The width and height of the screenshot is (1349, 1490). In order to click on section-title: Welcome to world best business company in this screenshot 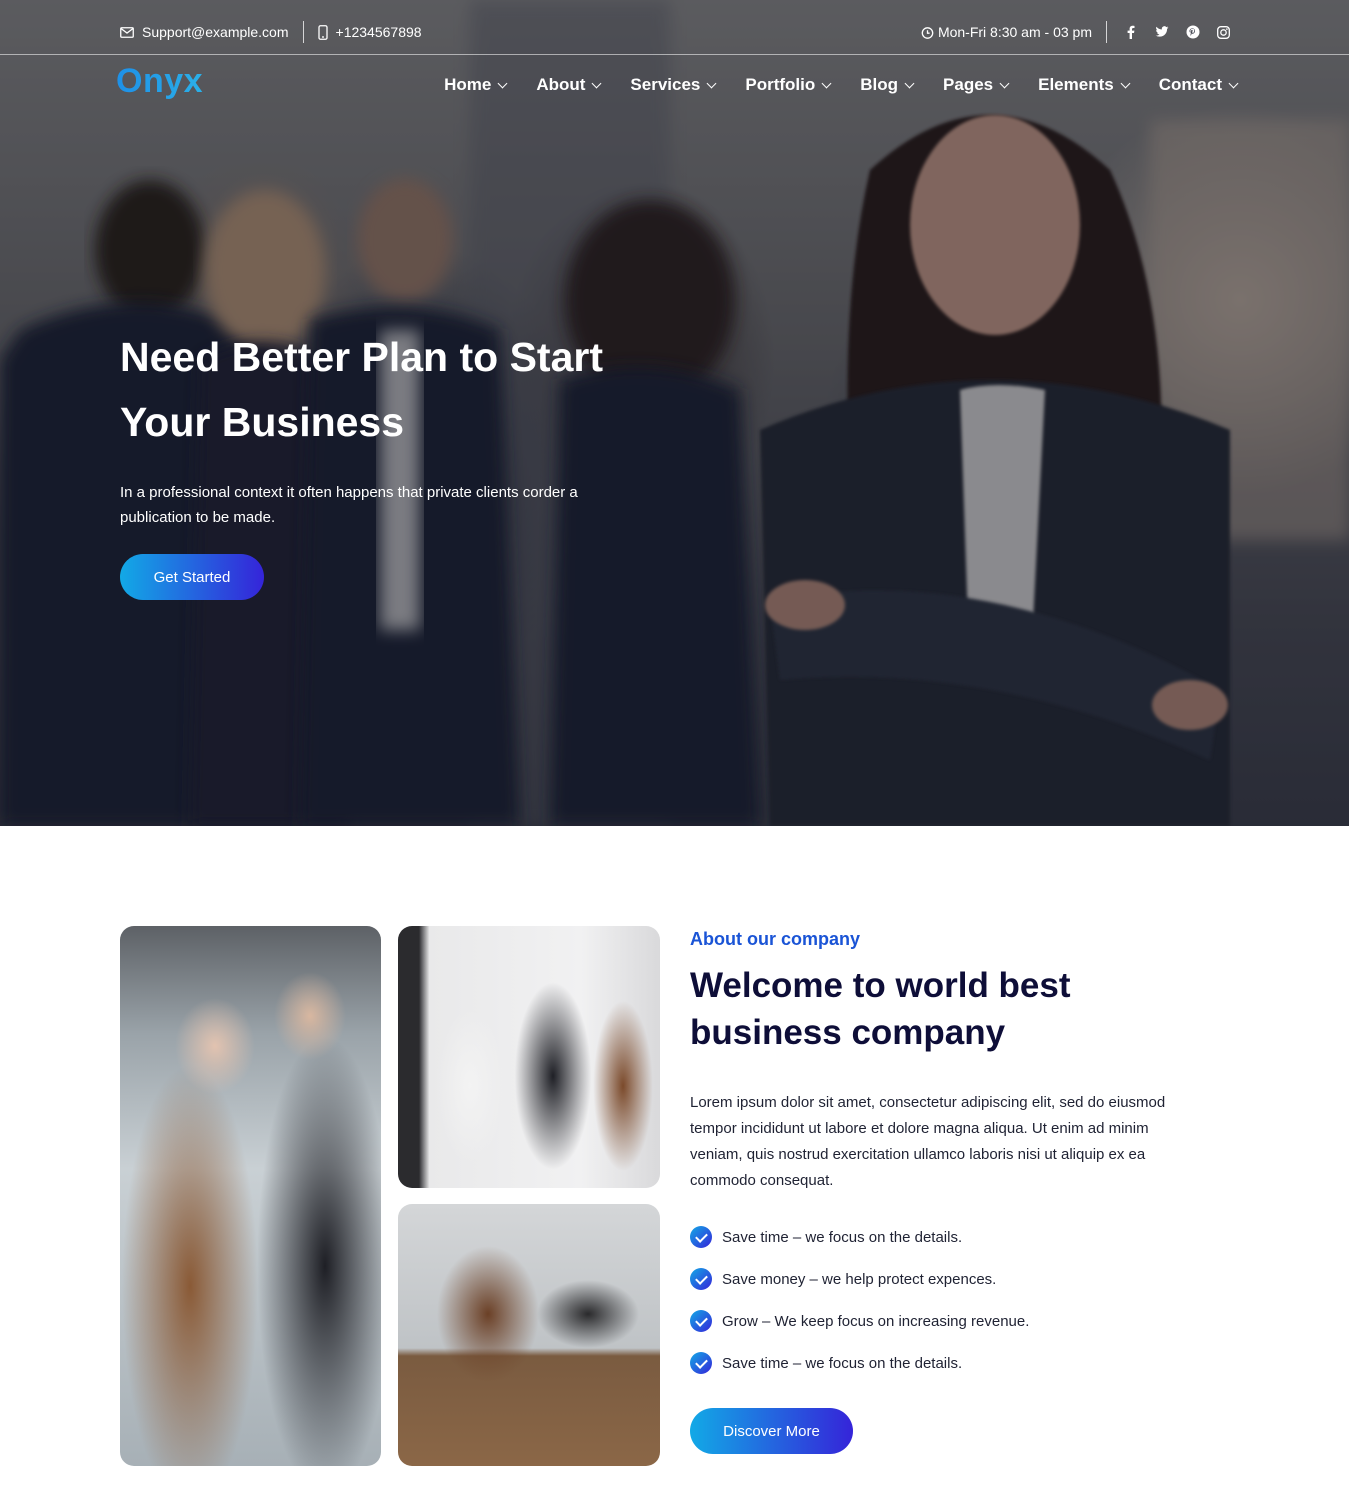, I will do `click(970, 1009)`.